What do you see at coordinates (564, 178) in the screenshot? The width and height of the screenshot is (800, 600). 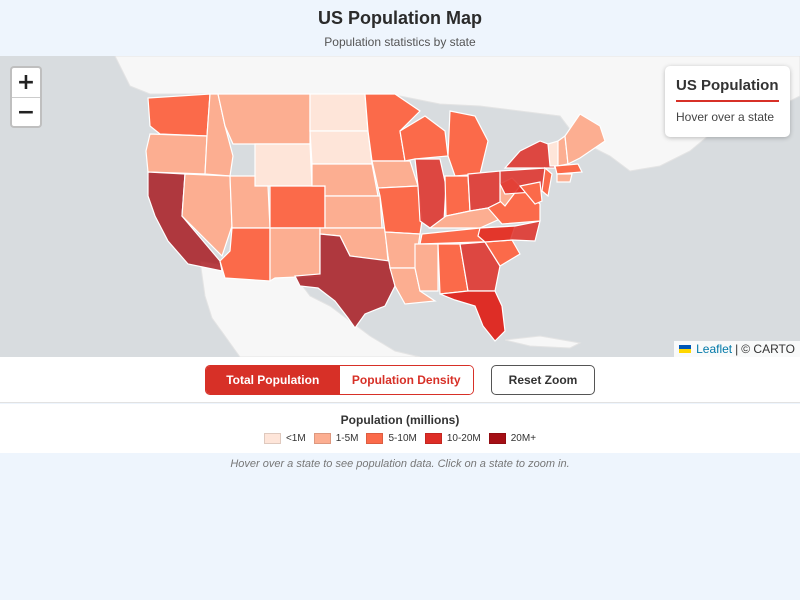 I see `state-connecticut` at bounding box center [564, 178].